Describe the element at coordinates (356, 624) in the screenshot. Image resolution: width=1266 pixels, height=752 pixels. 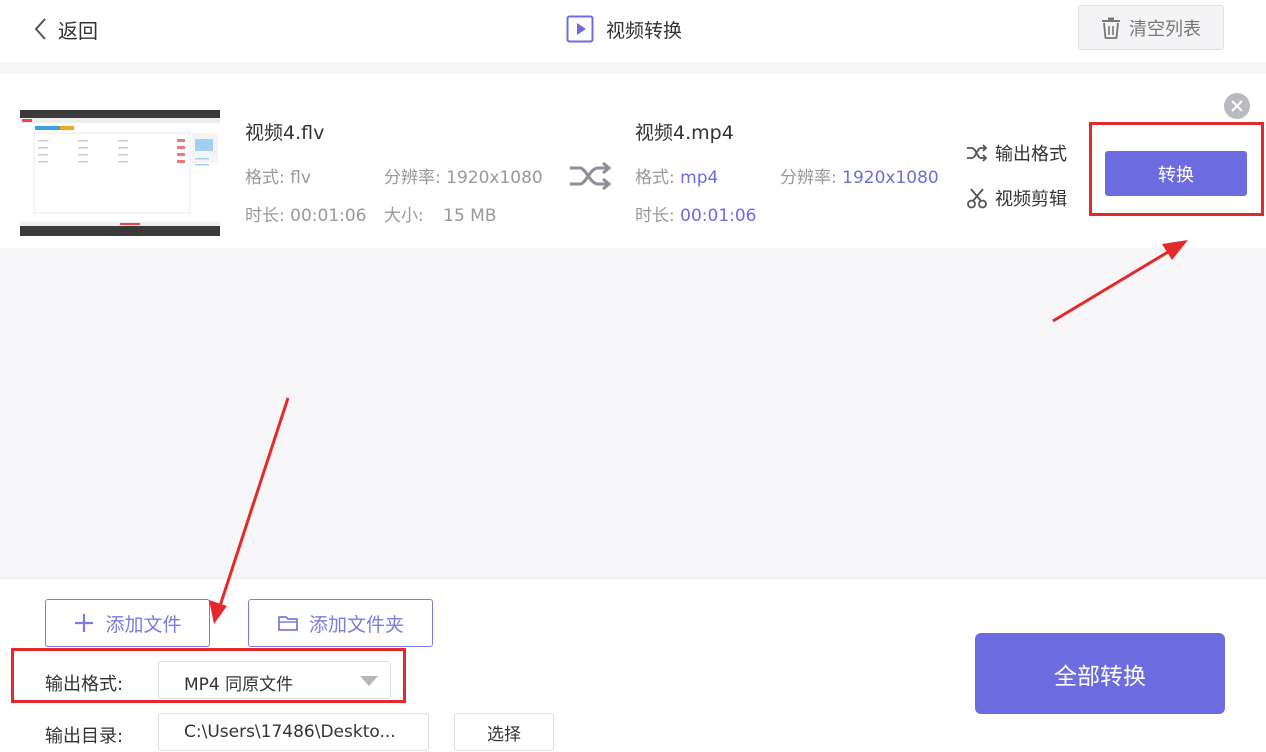
I see `add-folder-label: 添加文件夹` at that location.